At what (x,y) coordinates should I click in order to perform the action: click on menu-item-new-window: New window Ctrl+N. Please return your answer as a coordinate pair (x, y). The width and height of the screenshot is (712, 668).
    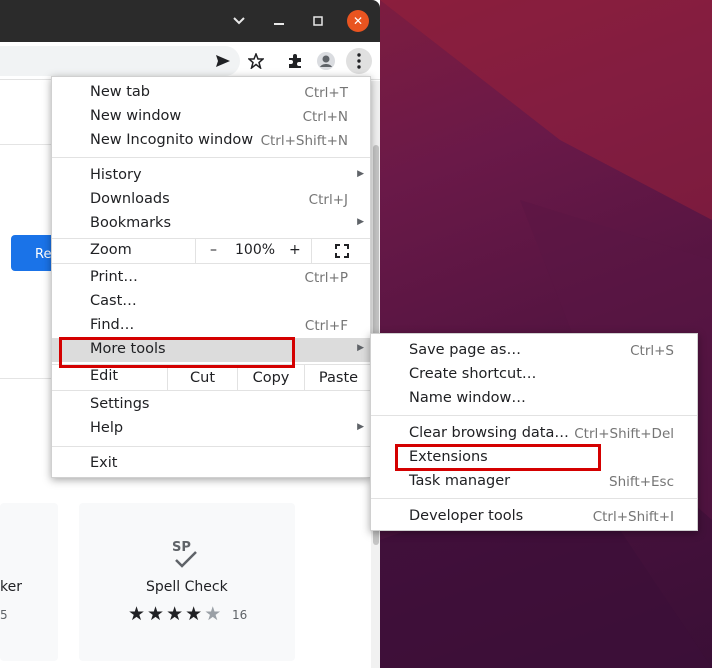
    Looking at the image, I should click on (211, 117).